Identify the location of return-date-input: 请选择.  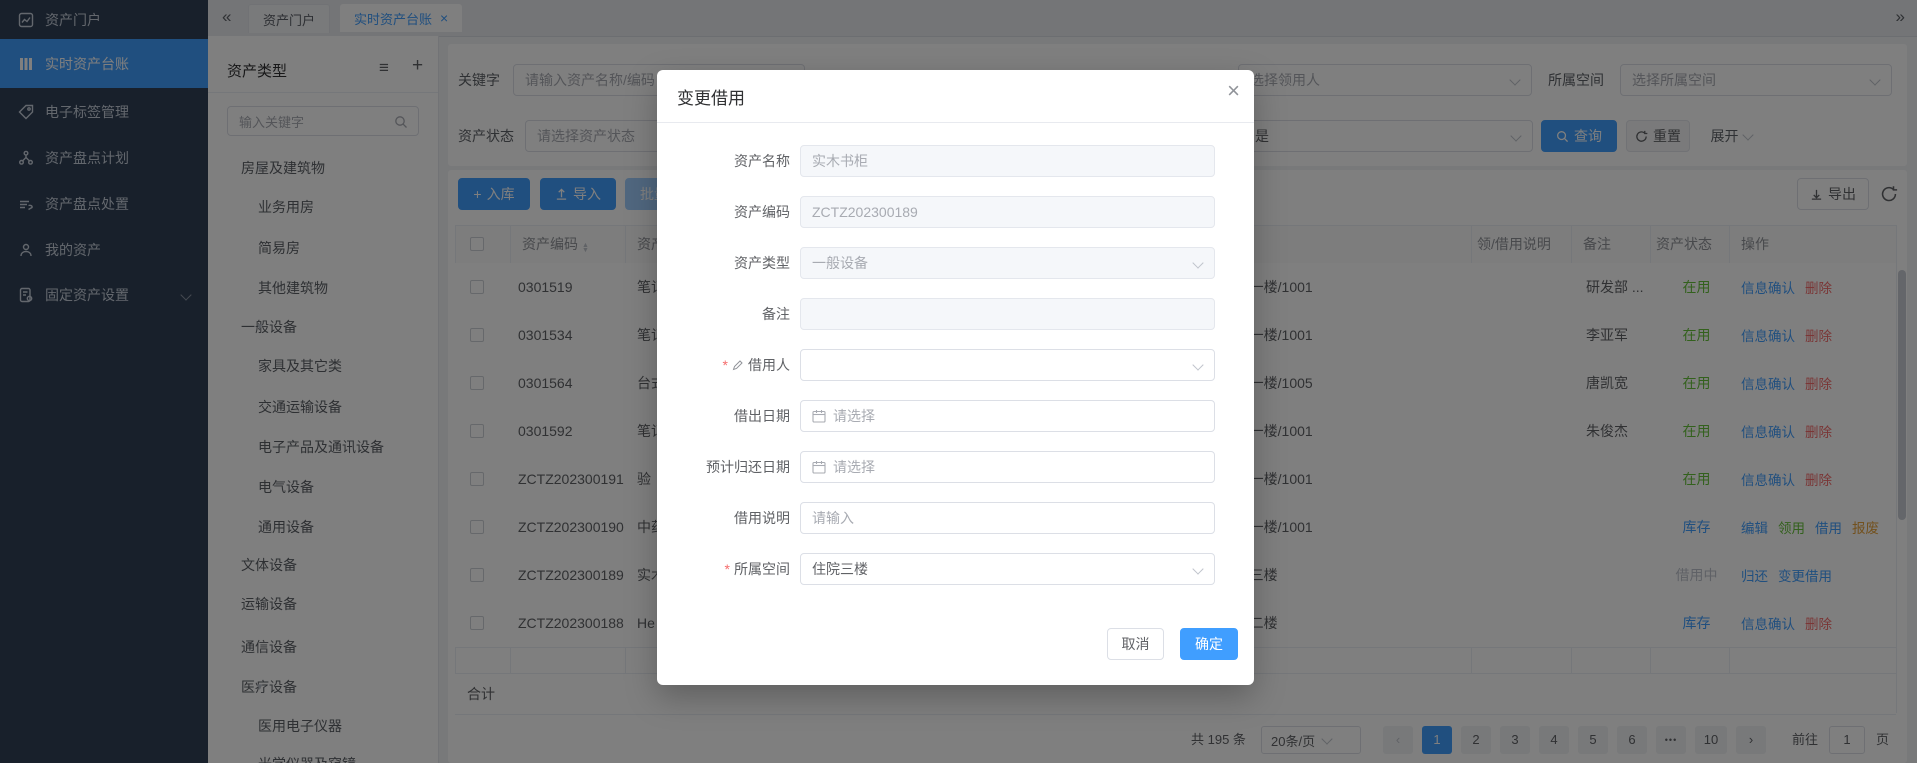
(1007, 467).